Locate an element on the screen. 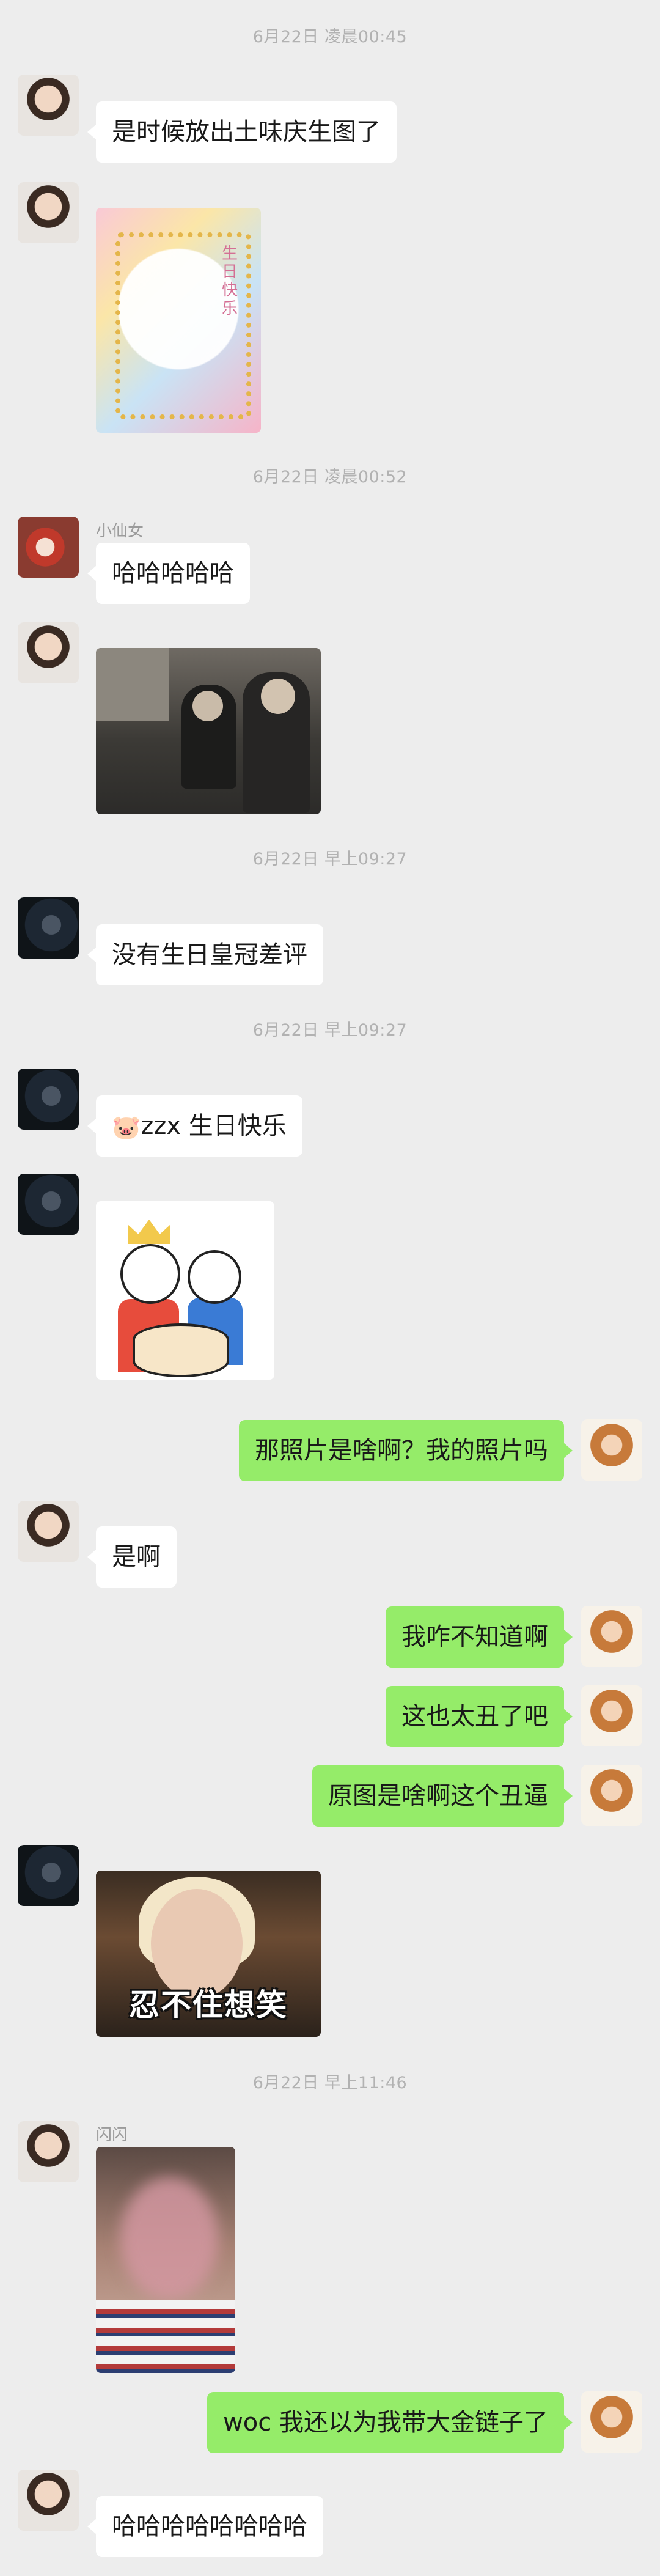 Image resolution: width=660 pixels, height=2576 pixels. message-bubble: 是啊 is located at coordinates (132, 1557).